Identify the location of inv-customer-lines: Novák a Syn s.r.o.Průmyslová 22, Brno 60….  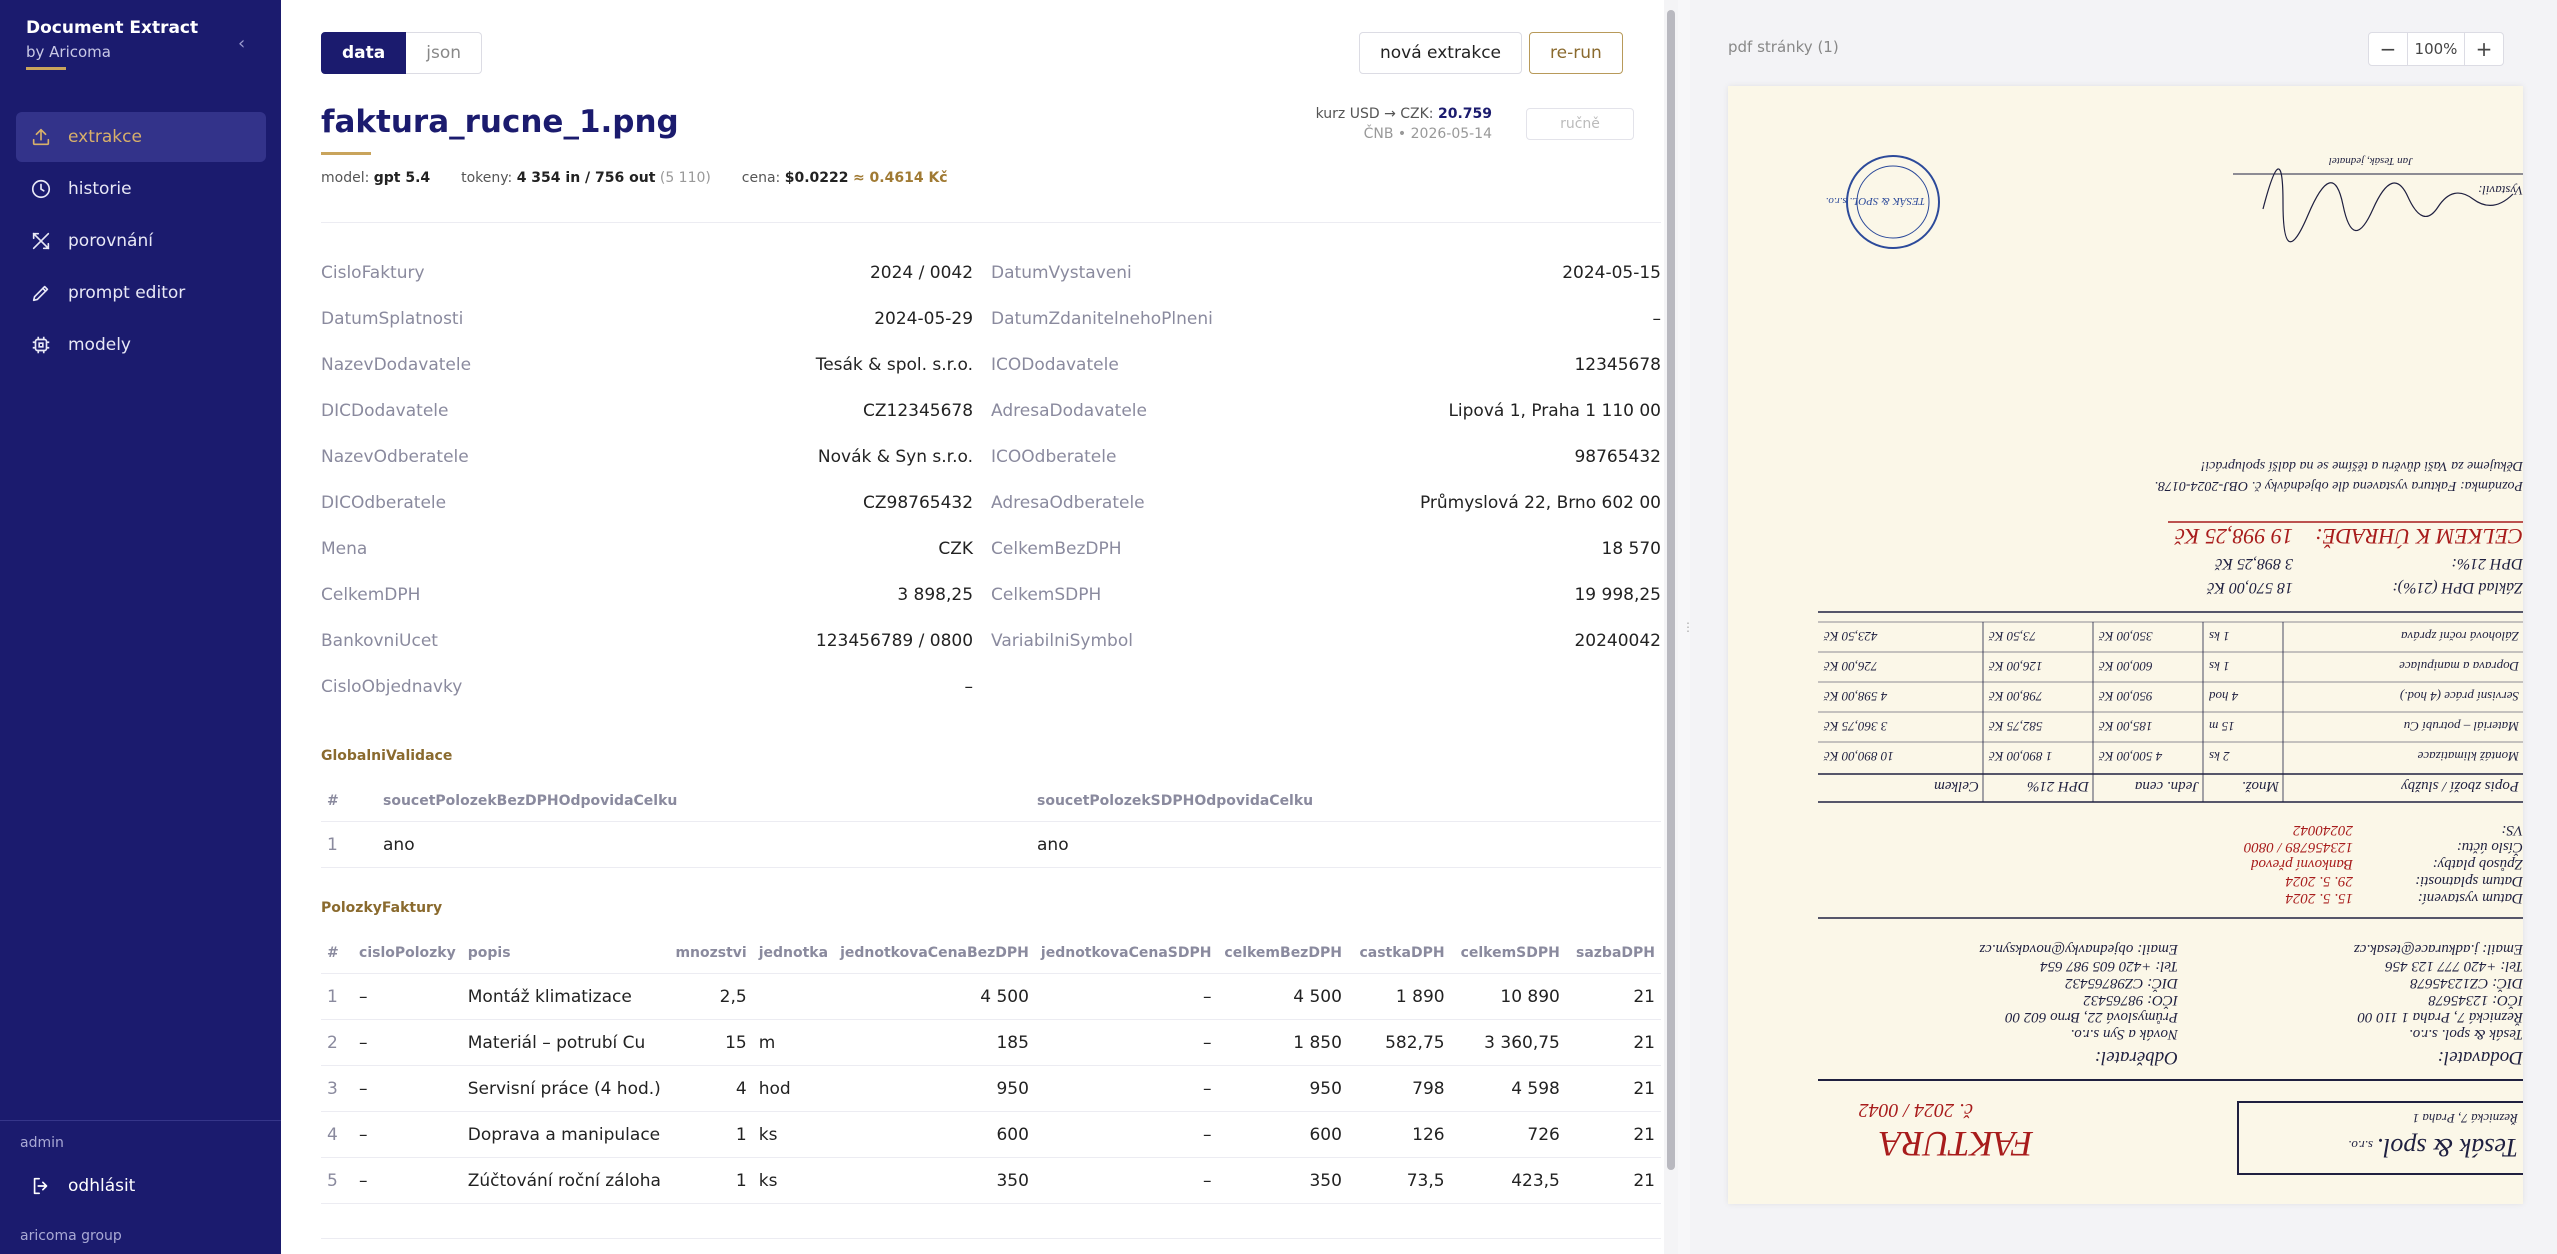
(2079, 991).